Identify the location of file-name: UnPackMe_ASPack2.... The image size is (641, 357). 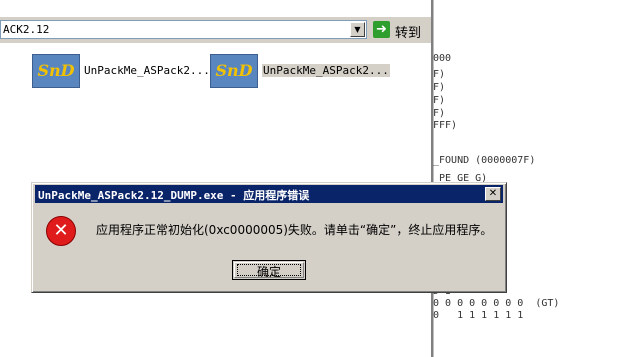
(147, 70).